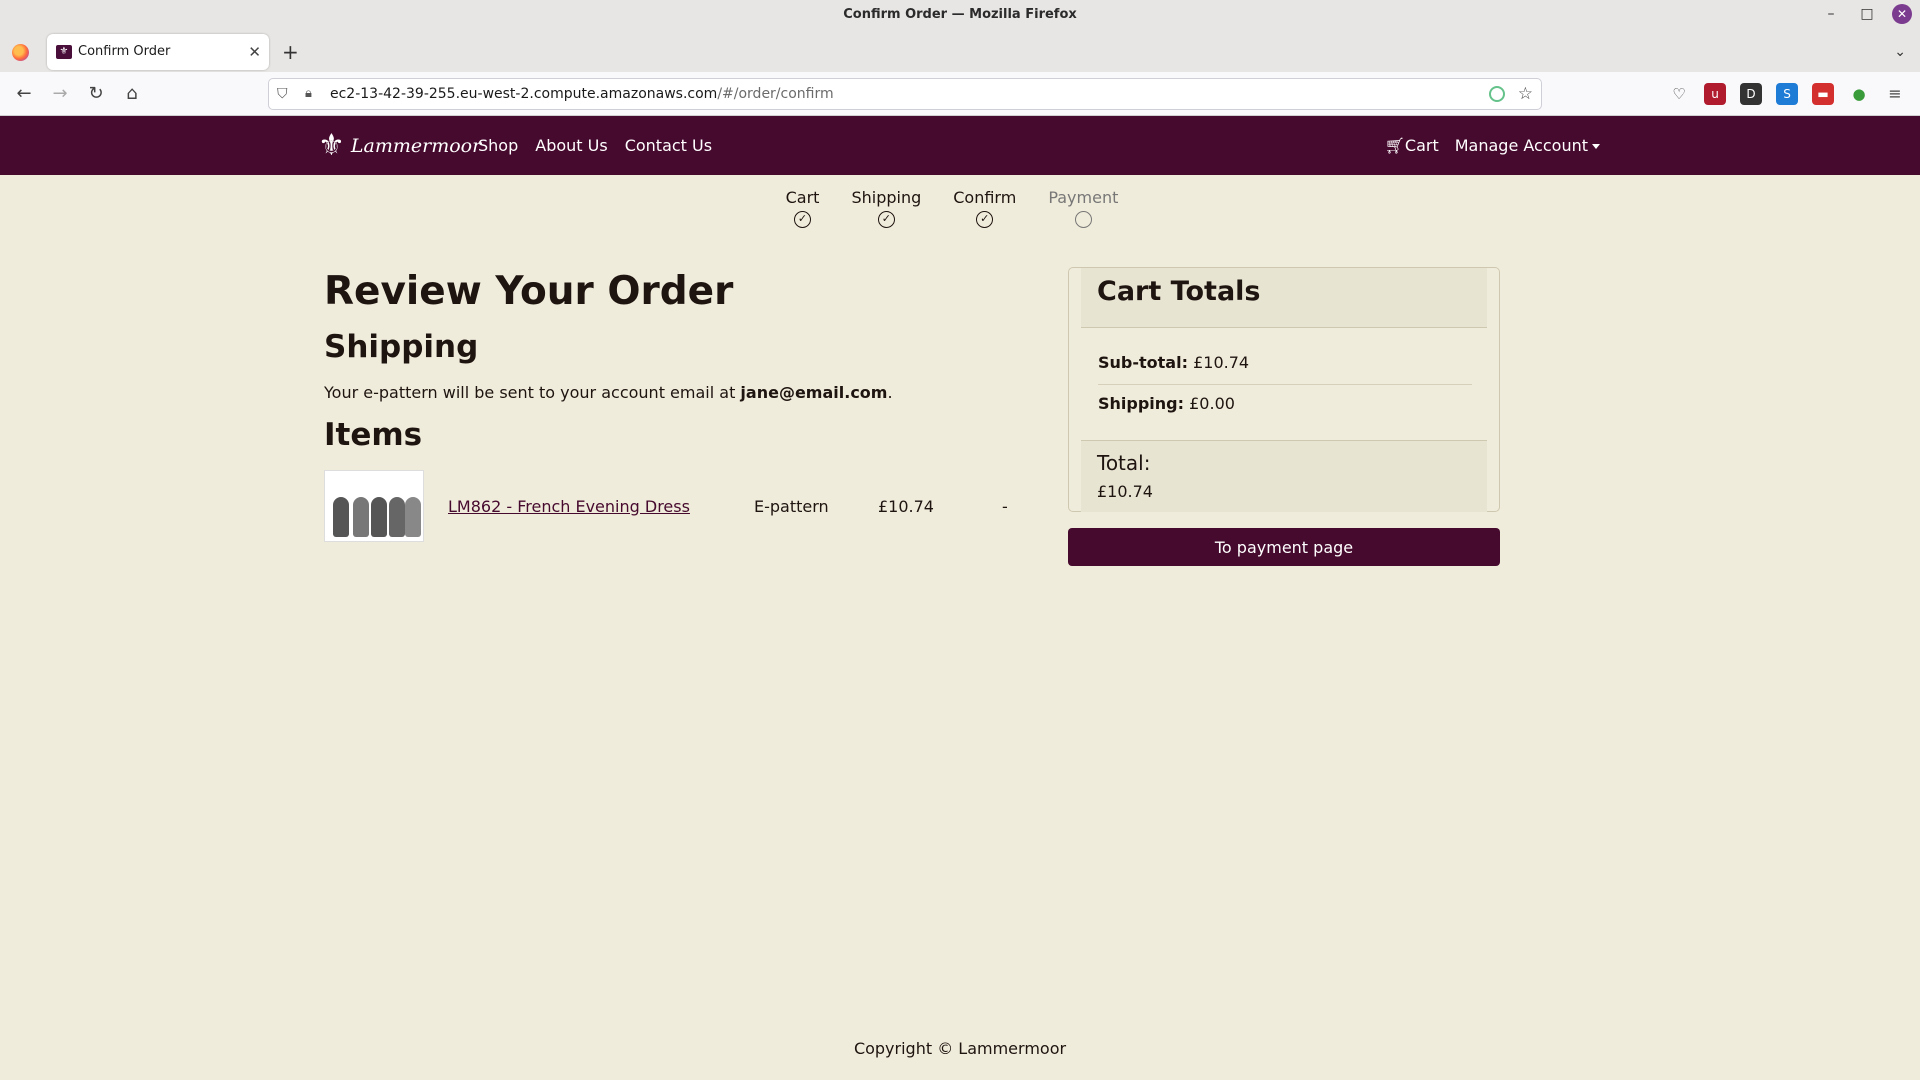  What do you see at coordinates (1212, 403) in the screenshot?
I see `shipping-value: £0.00` at bounding box center [1212, 403].